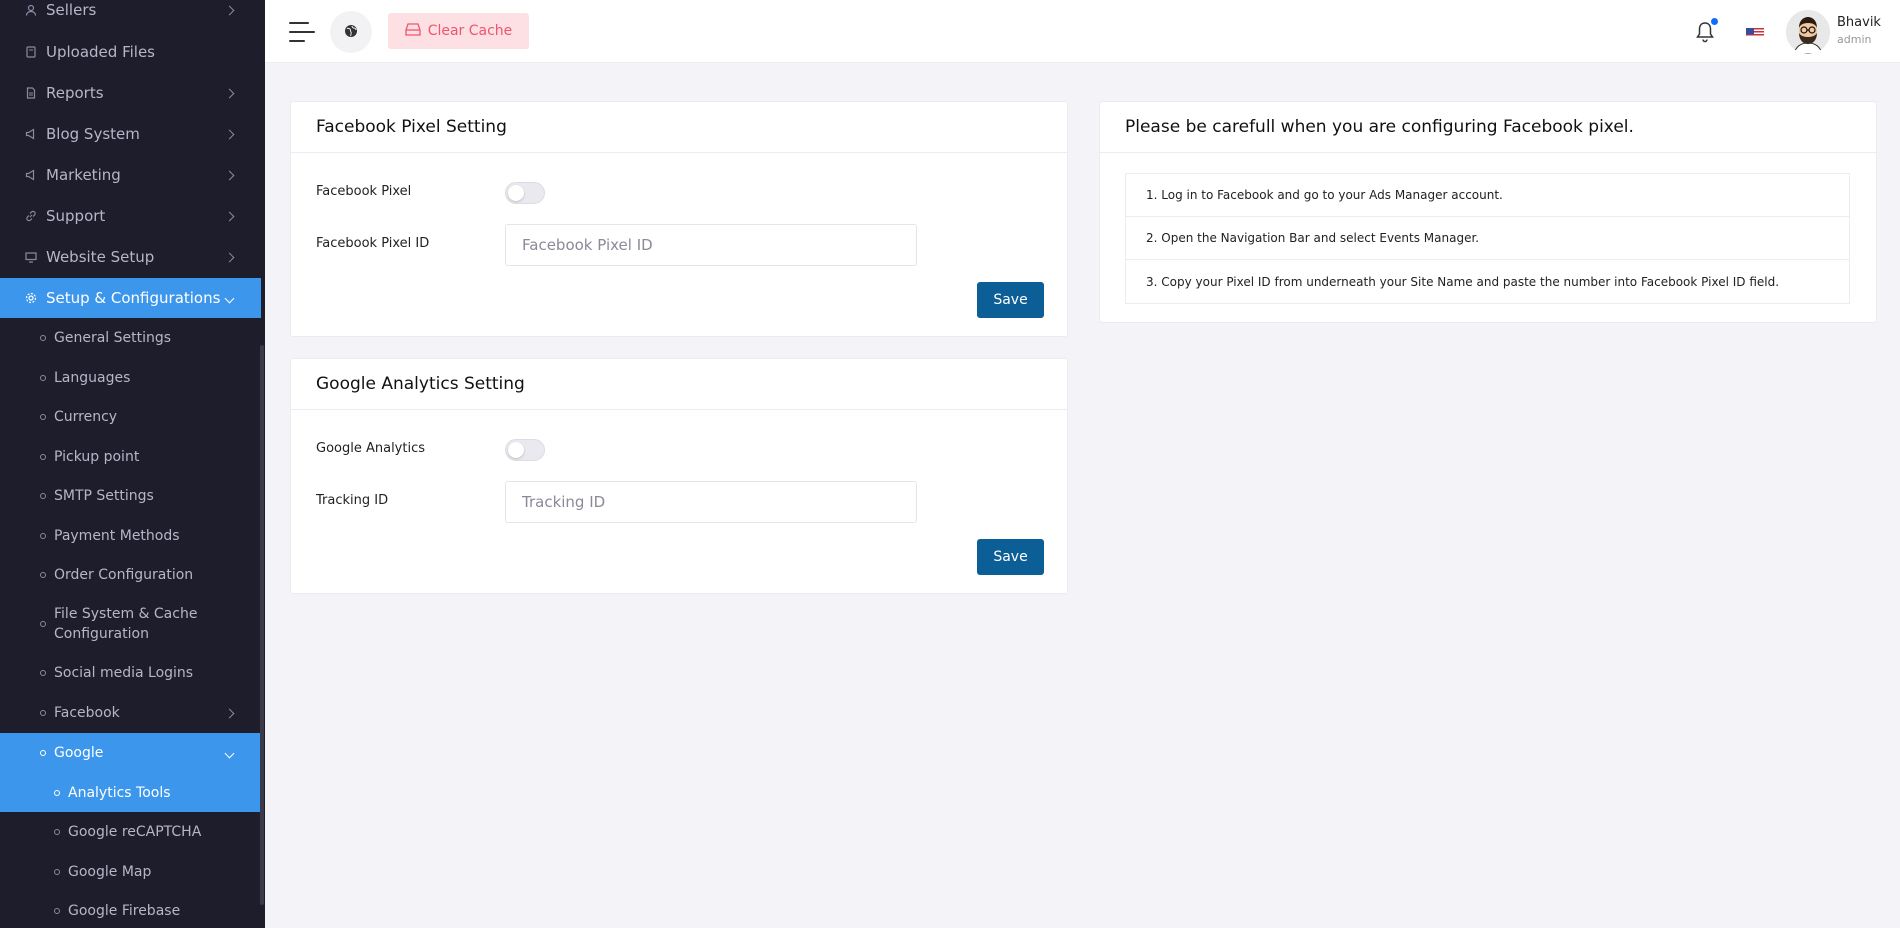  Describe the element at coordinates (117, 535) in the screenshot. I see `sidebar-subitem-label: Payment Methods` at that location.